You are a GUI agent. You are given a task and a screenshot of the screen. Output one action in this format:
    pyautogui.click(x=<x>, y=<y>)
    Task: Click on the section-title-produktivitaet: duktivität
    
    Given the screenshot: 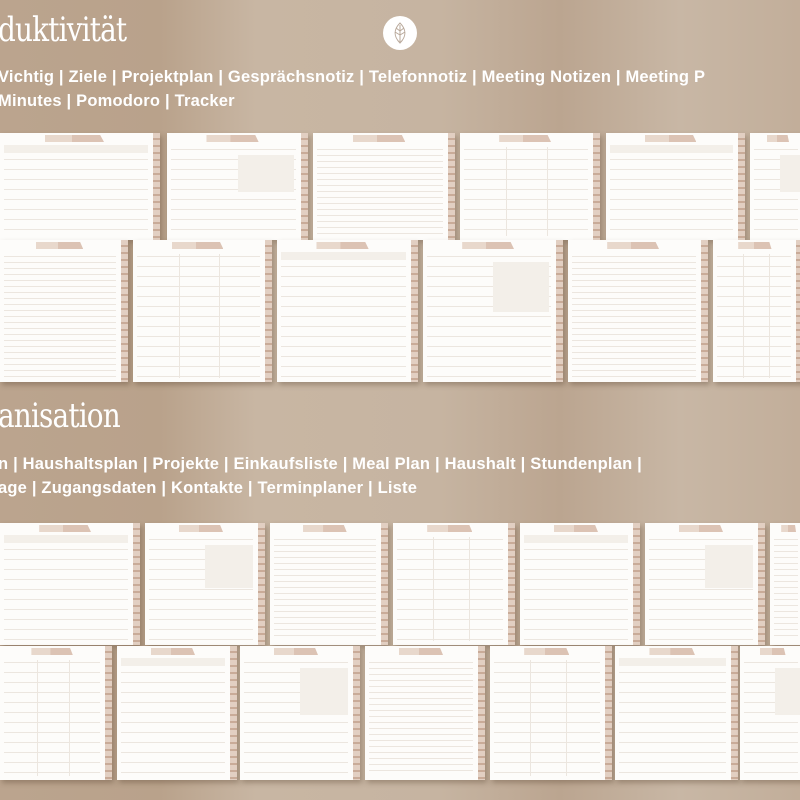 What is the action you would take?
    pyautogui.click(x=63, y=30)
    